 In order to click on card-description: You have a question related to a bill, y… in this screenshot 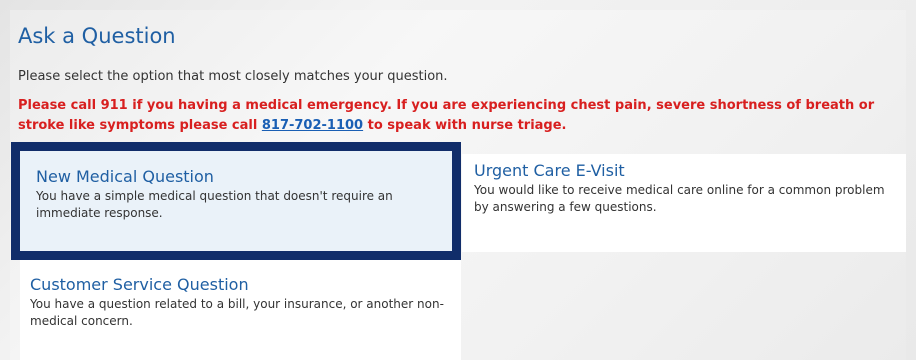, I will do `click(237, 312)`.